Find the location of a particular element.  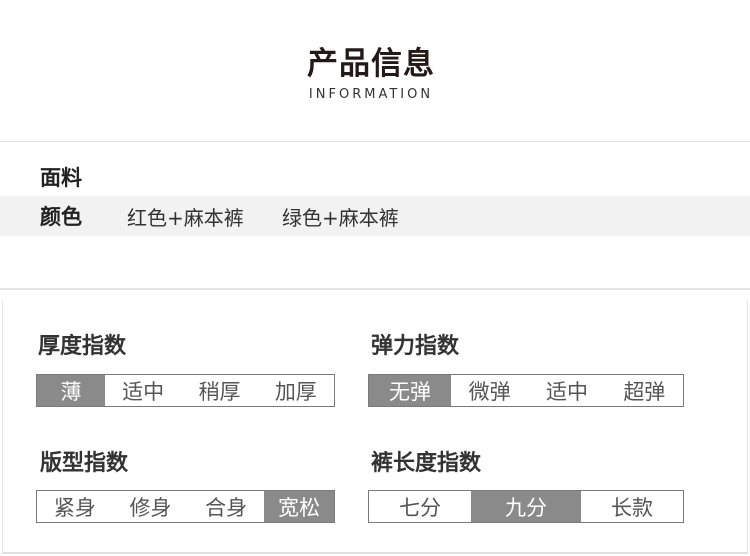

scale-option: 七分 is located at coordinates (420, 507).